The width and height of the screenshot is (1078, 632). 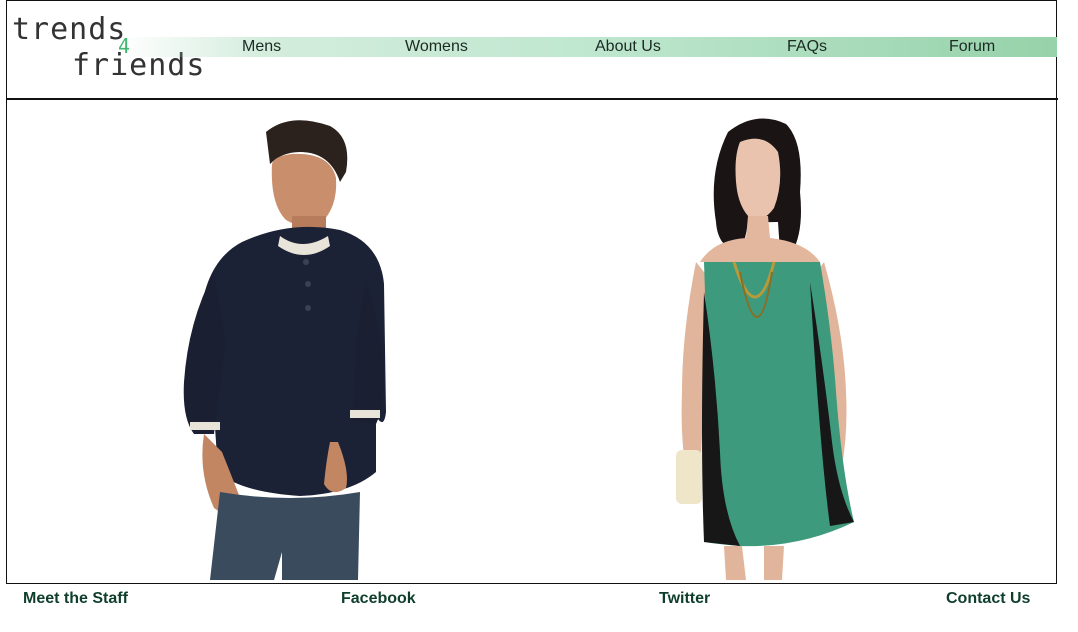 What do you see at coordinates (684, 599) in the screenshot?
I see `footer-twitter: Twitter` at bounding box center [684, 599].